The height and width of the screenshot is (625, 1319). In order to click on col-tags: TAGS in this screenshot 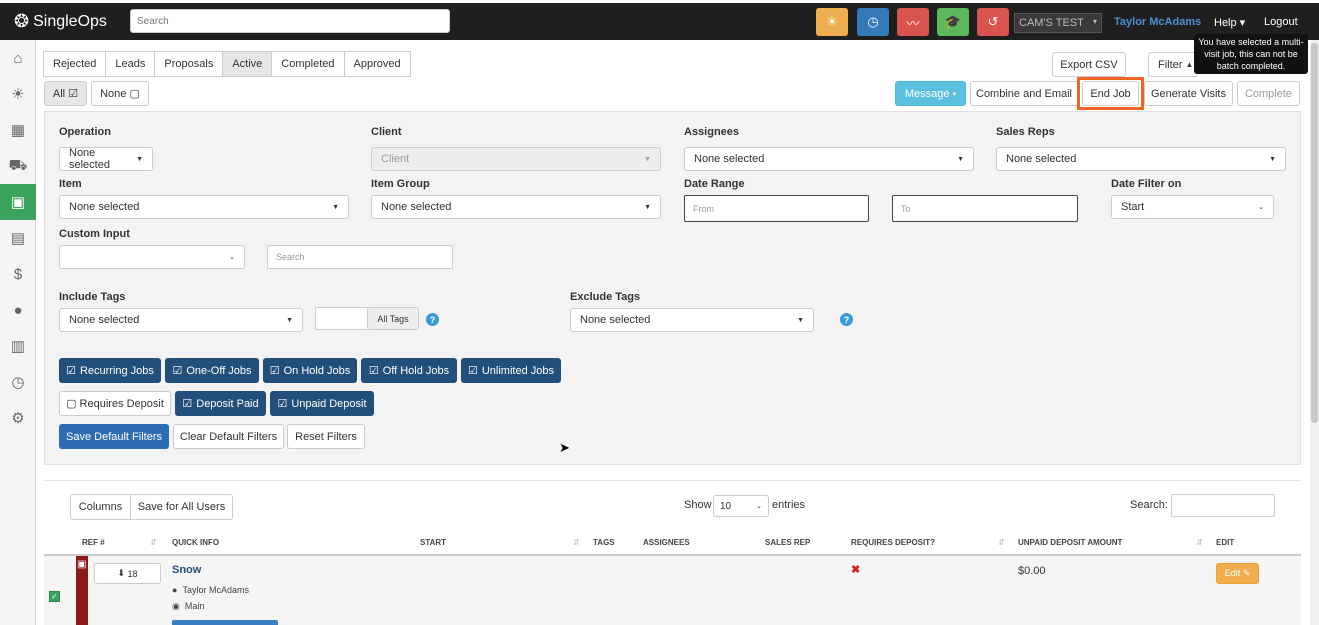, I will do `click(604, 542)`.